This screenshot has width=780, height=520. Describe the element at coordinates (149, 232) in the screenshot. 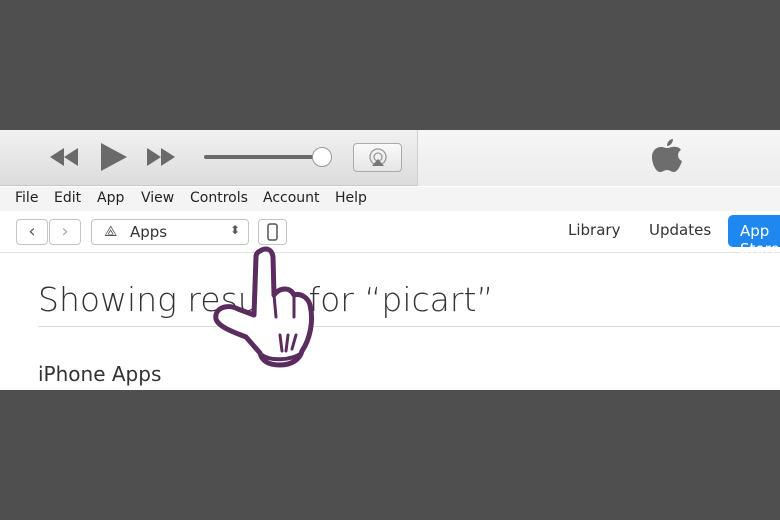

I see `media-kind-label: Apps` at that location.